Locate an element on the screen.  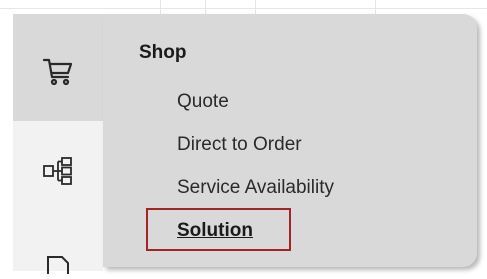
menu-item-service-availability: Service Availability is located at coordinates (255, 188).